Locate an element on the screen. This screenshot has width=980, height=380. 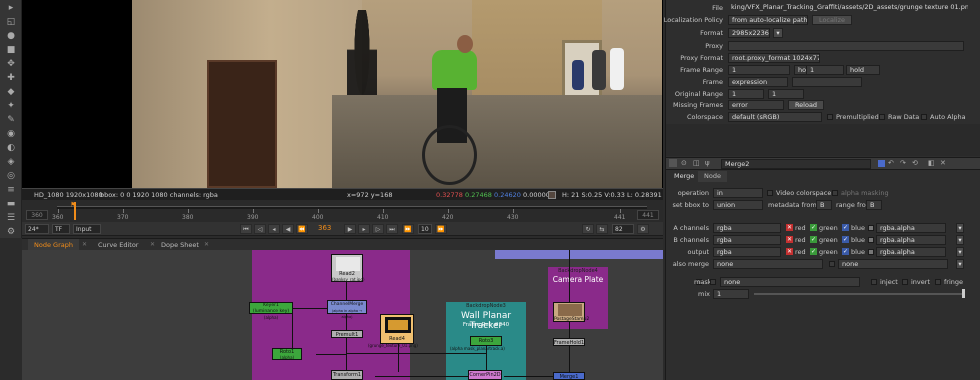
channelmerge-node: ChannelMerge (alpha in alpha → alpha) is located at coordinates (347, 309).